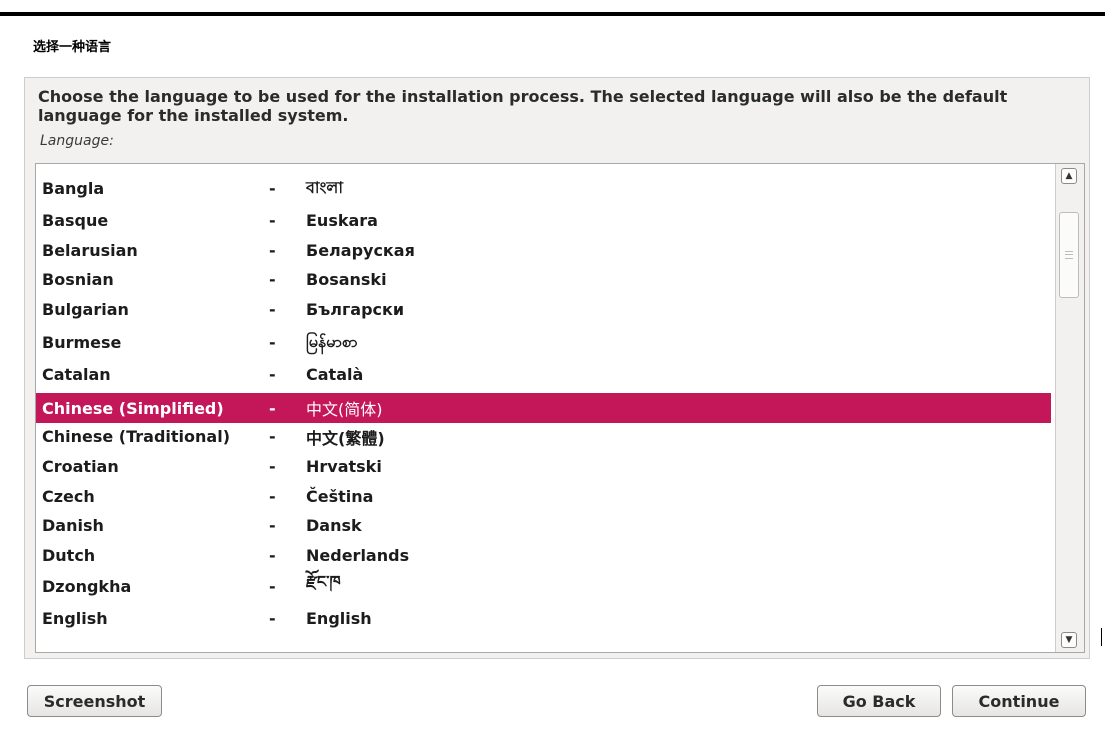 This screenshot has width=1105, height=734. Describe the element at coordinates (73, 525) in the screenshot. I see `language-name: Danish` at that location.